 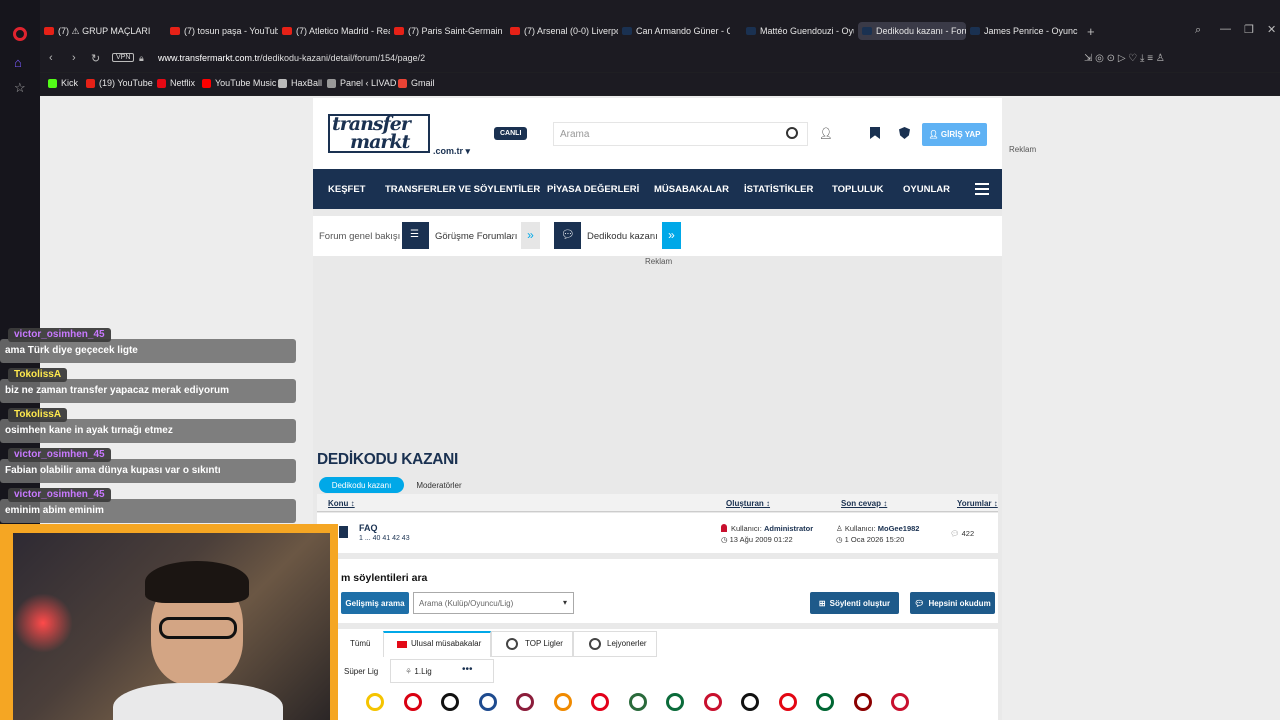 What do you see at coordinates (418, 671) in the screenshot?
I see `tab-1-lig: ⚘ 1.Lig` at bounding box center [418, 671].